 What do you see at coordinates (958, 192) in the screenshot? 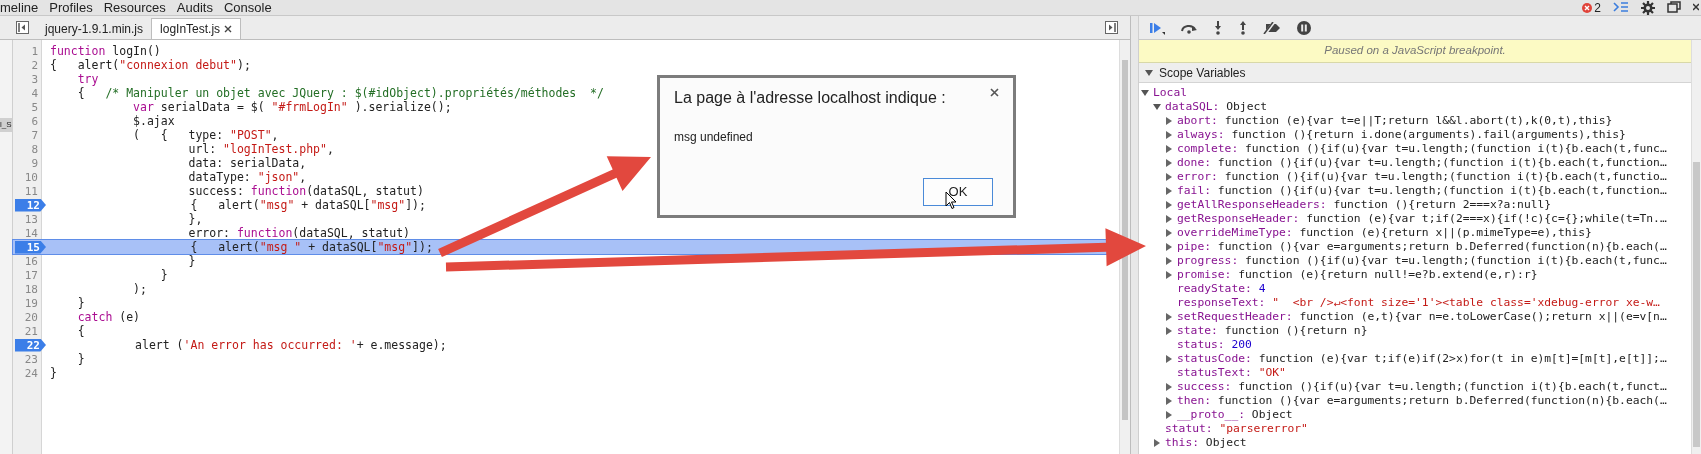
I see `ok-button: OK` at bounding box center [958, 192].